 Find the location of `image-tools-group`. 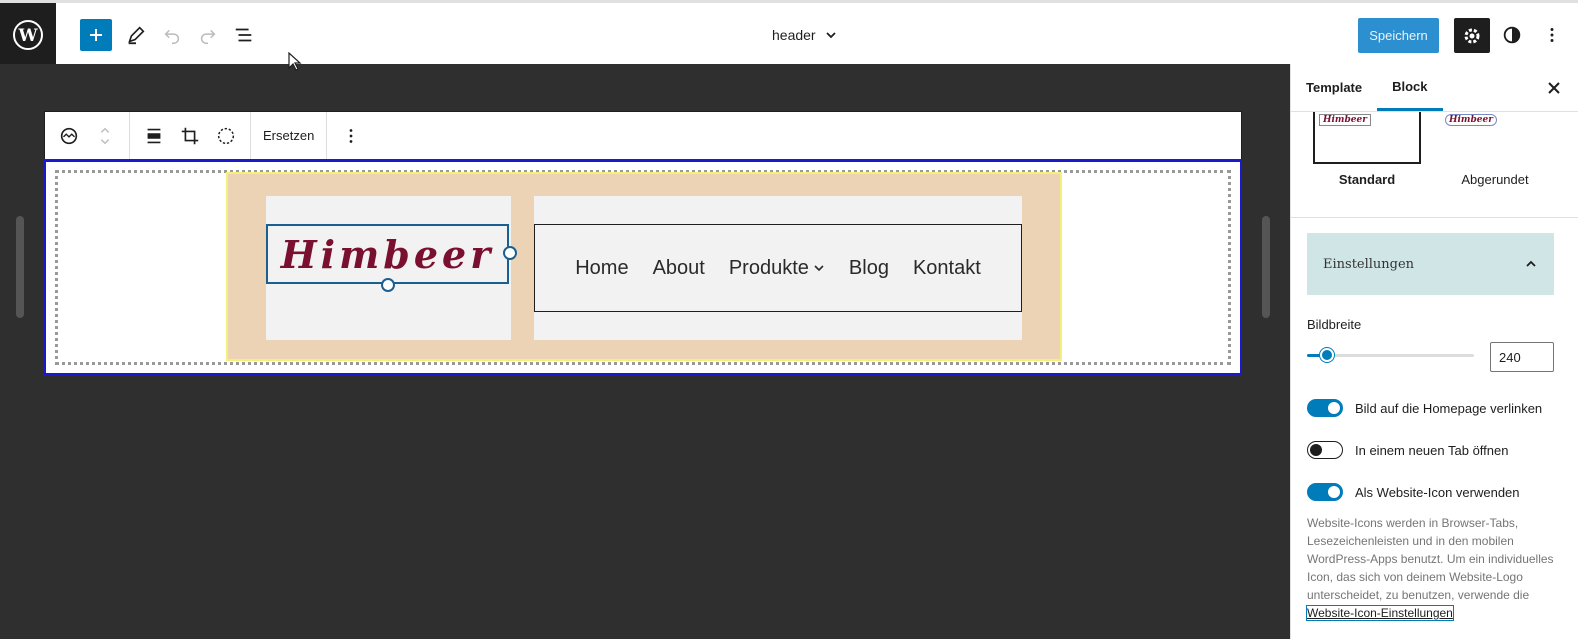

image-tools-group is located at coordinates (190, 135).